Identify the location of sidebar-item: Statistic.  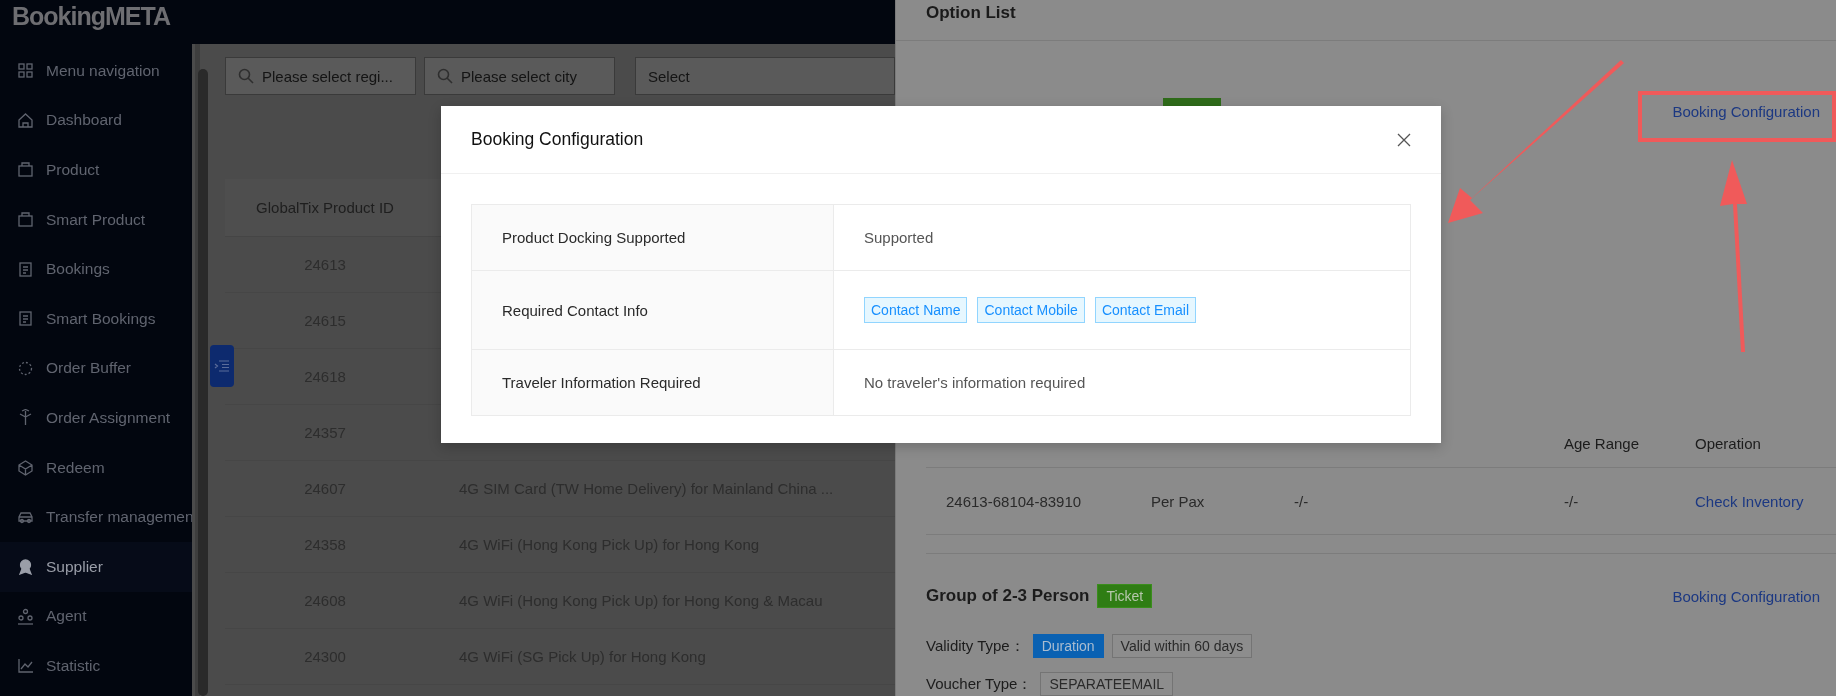
(96, 666).